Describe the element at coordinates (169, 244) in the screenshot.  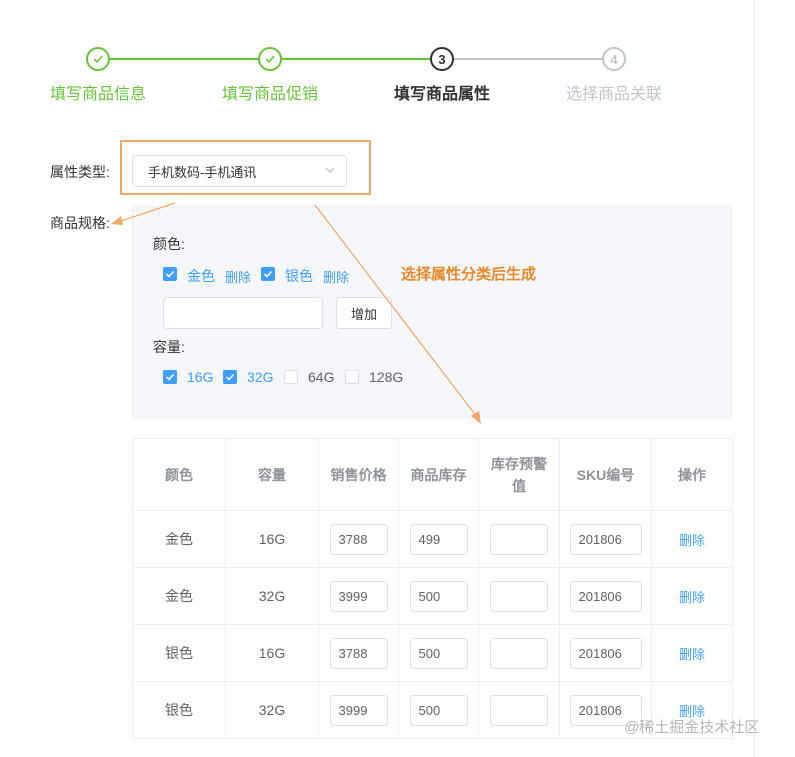
I see `color-group-label: 颜色:` at that location.